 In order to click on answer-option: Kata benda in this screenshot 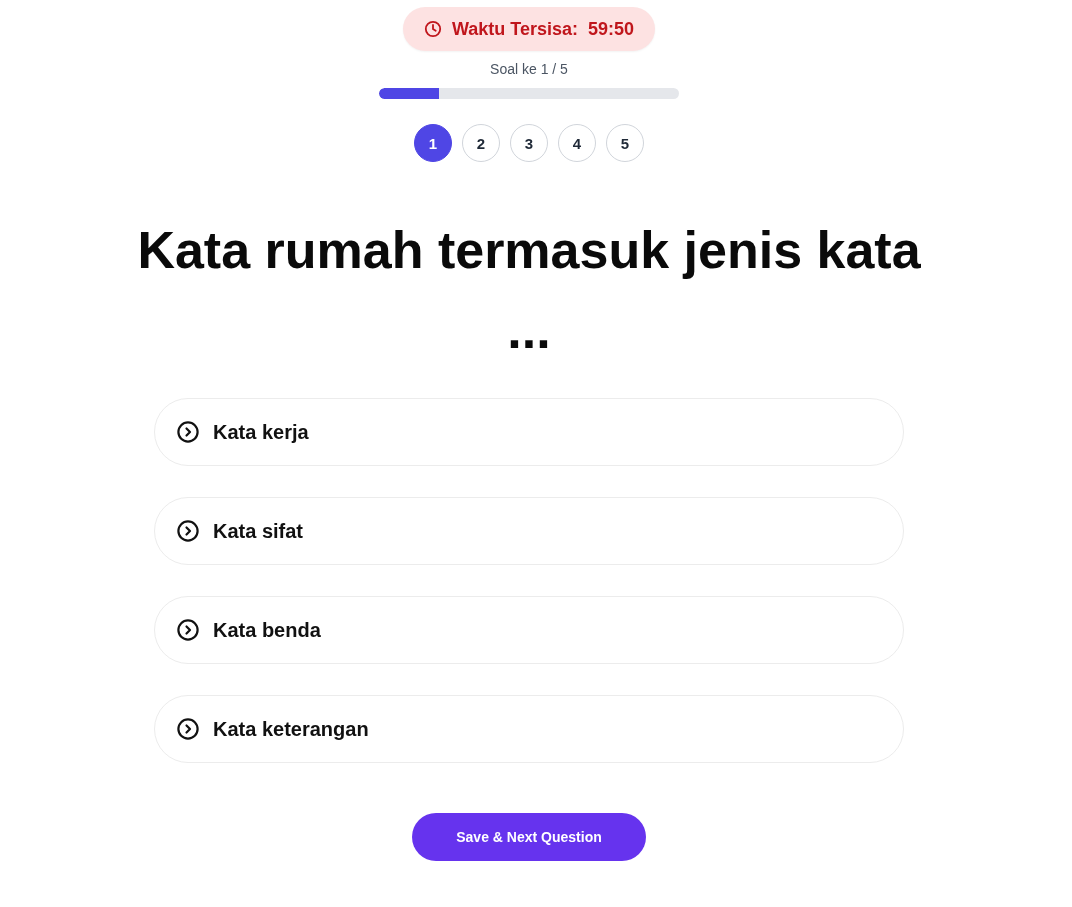, I will do `click(529, 630)`.